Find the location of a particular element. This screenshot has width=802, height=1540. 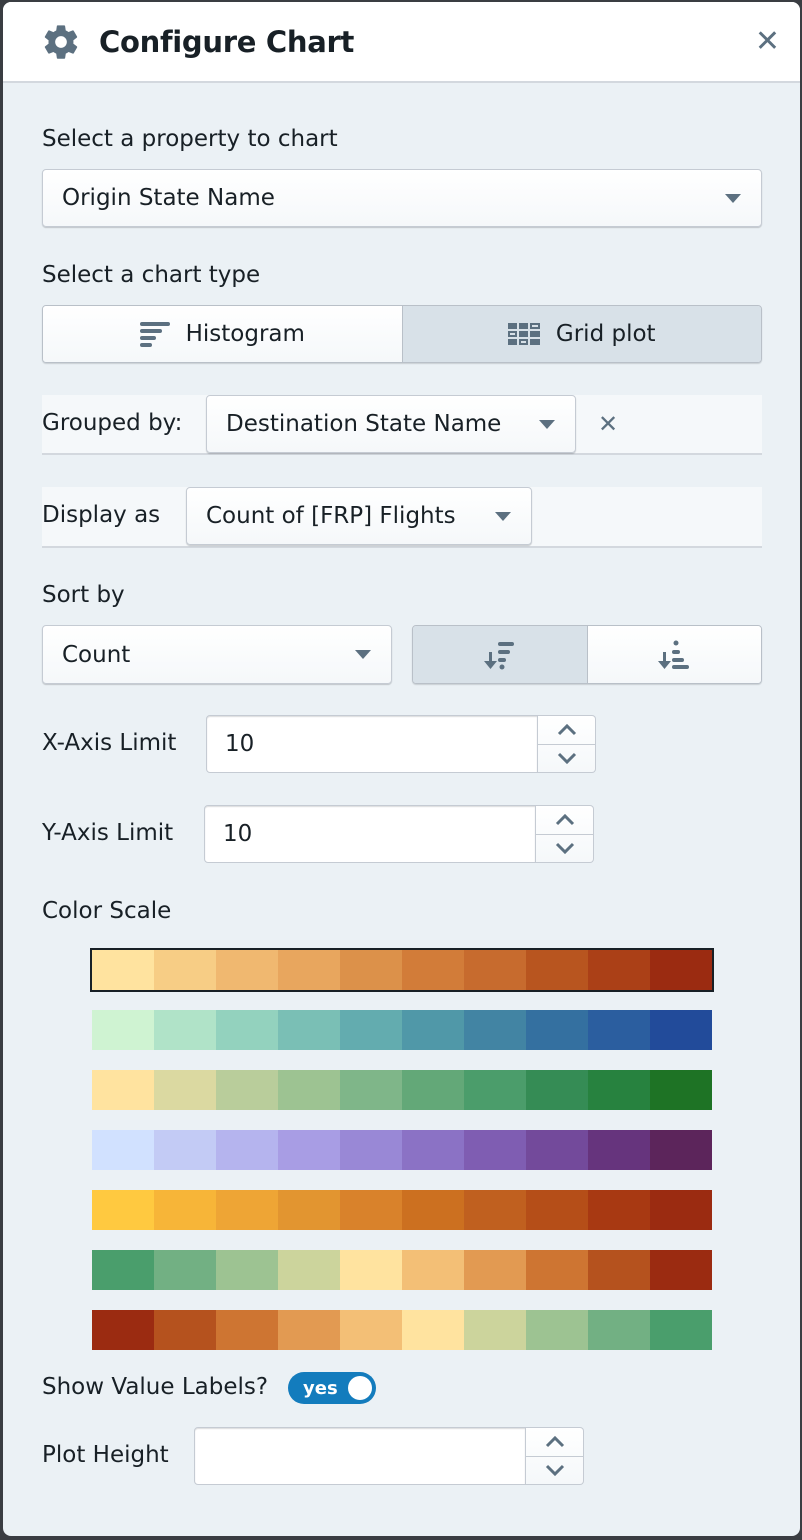

toggle-state-text: yes is located at coordinates (320, 1388).